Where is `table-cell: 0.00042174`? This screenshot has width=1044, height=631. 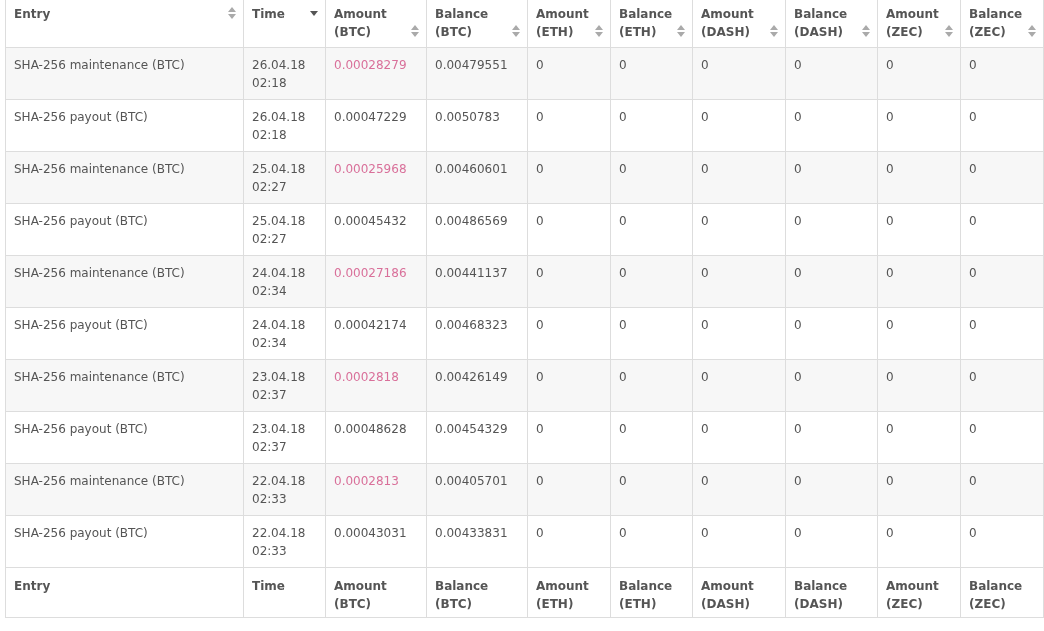
table-cell: 0.00042174 is located at coordinates (370, 325).